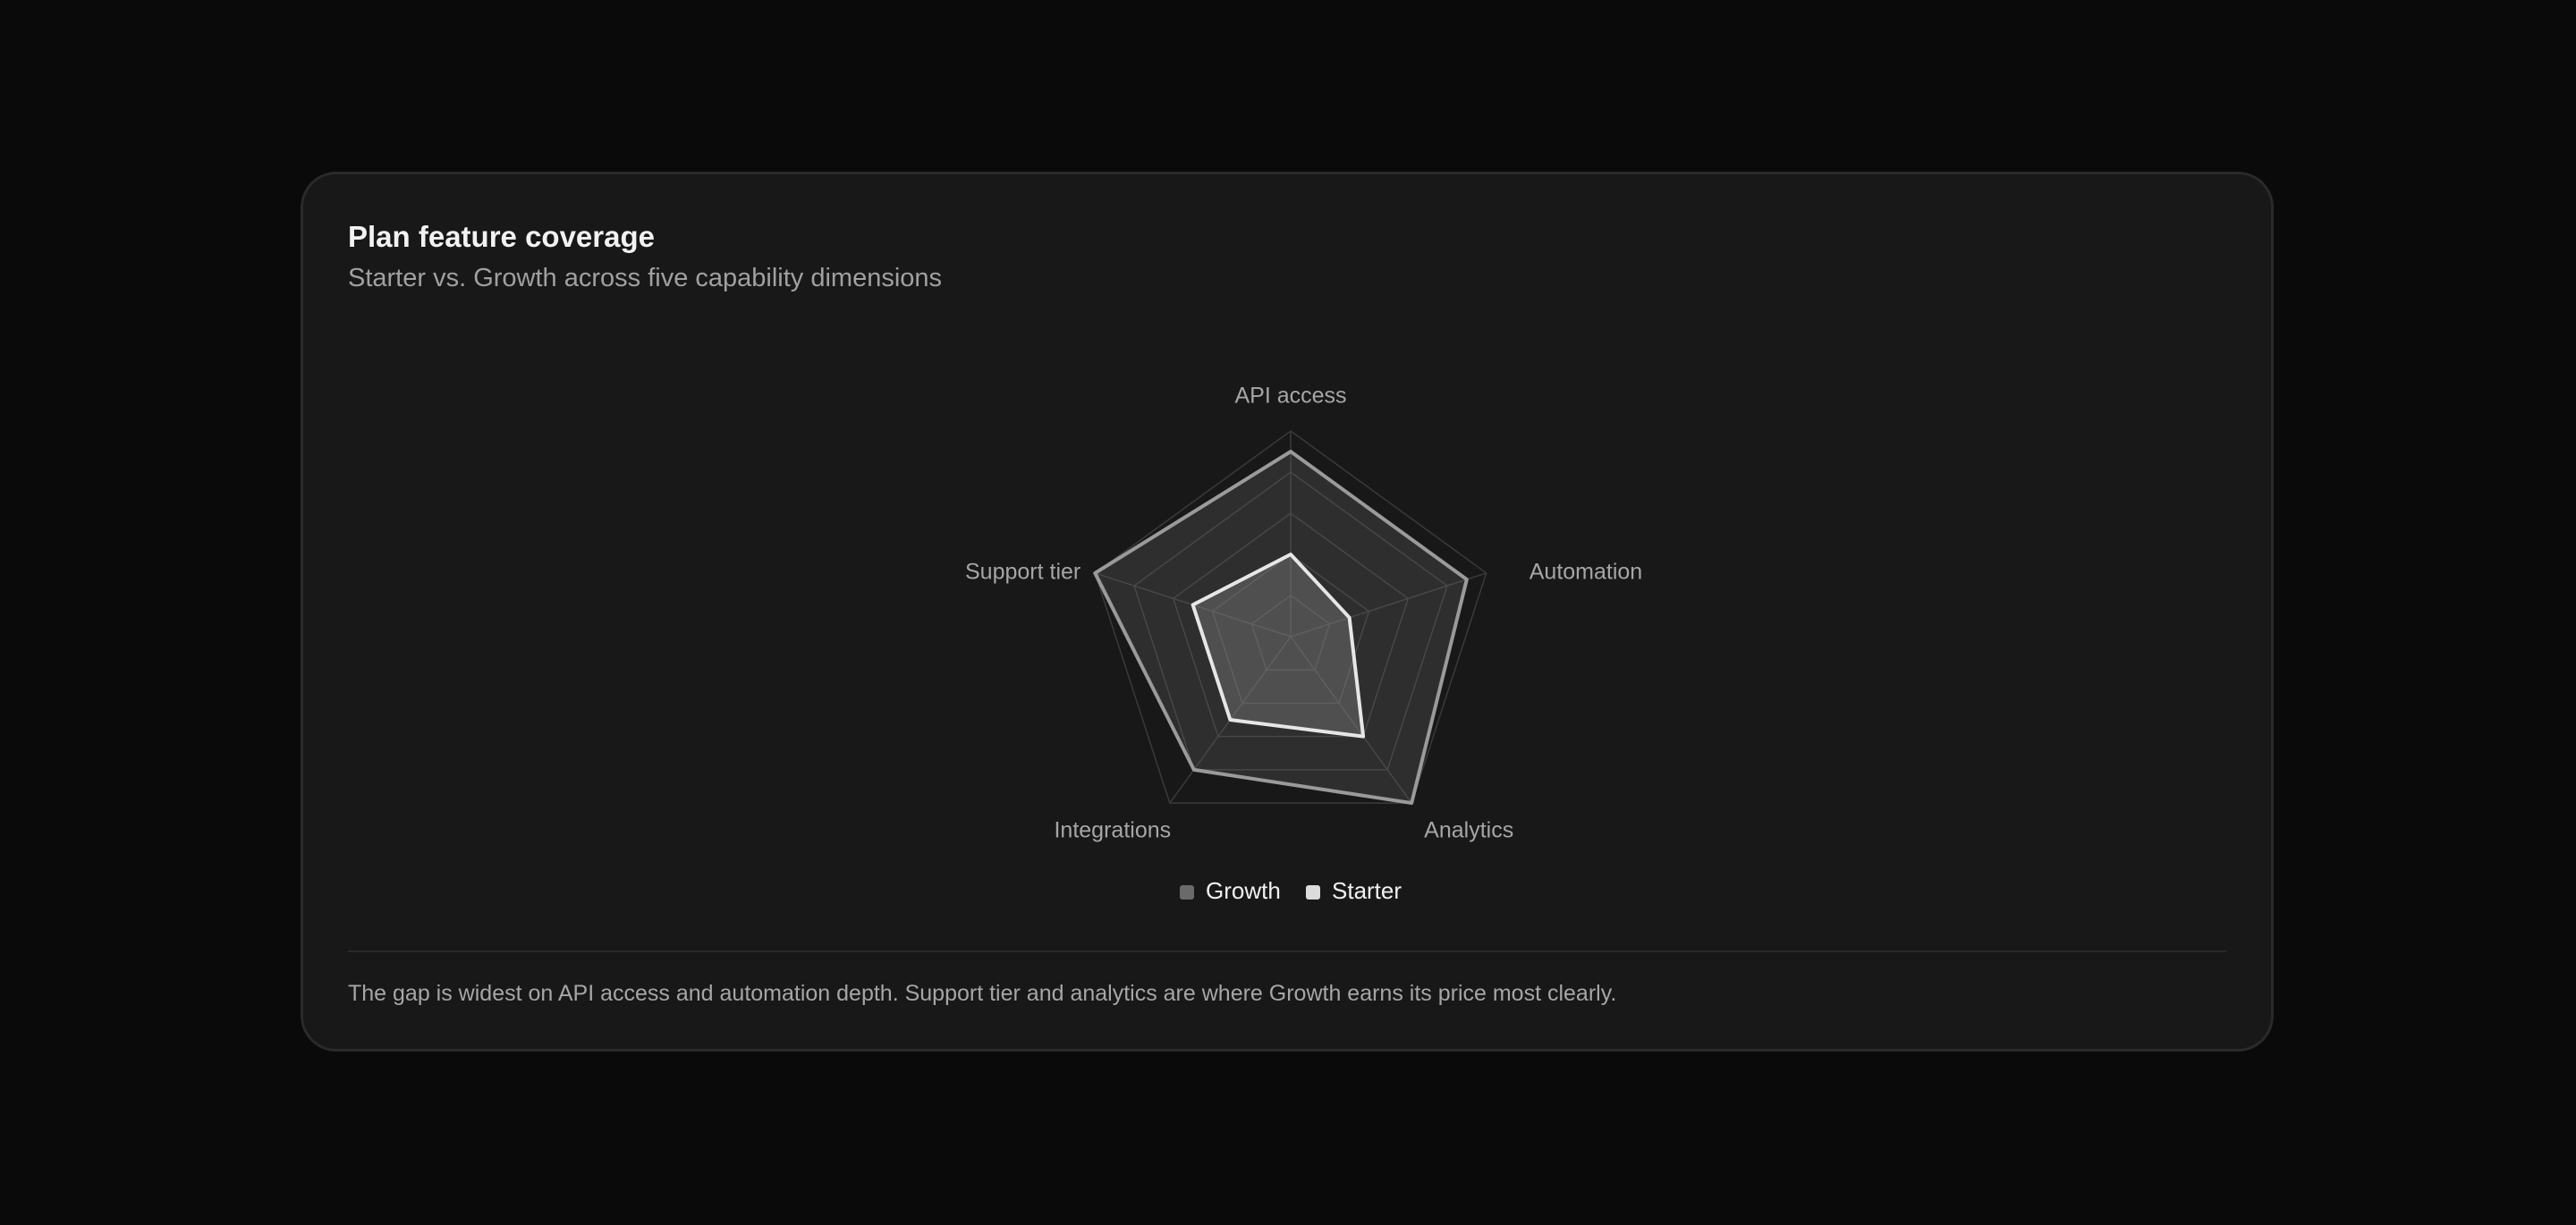  I want to click on axis-label-analytics: Analytics, so click(1468, 830).